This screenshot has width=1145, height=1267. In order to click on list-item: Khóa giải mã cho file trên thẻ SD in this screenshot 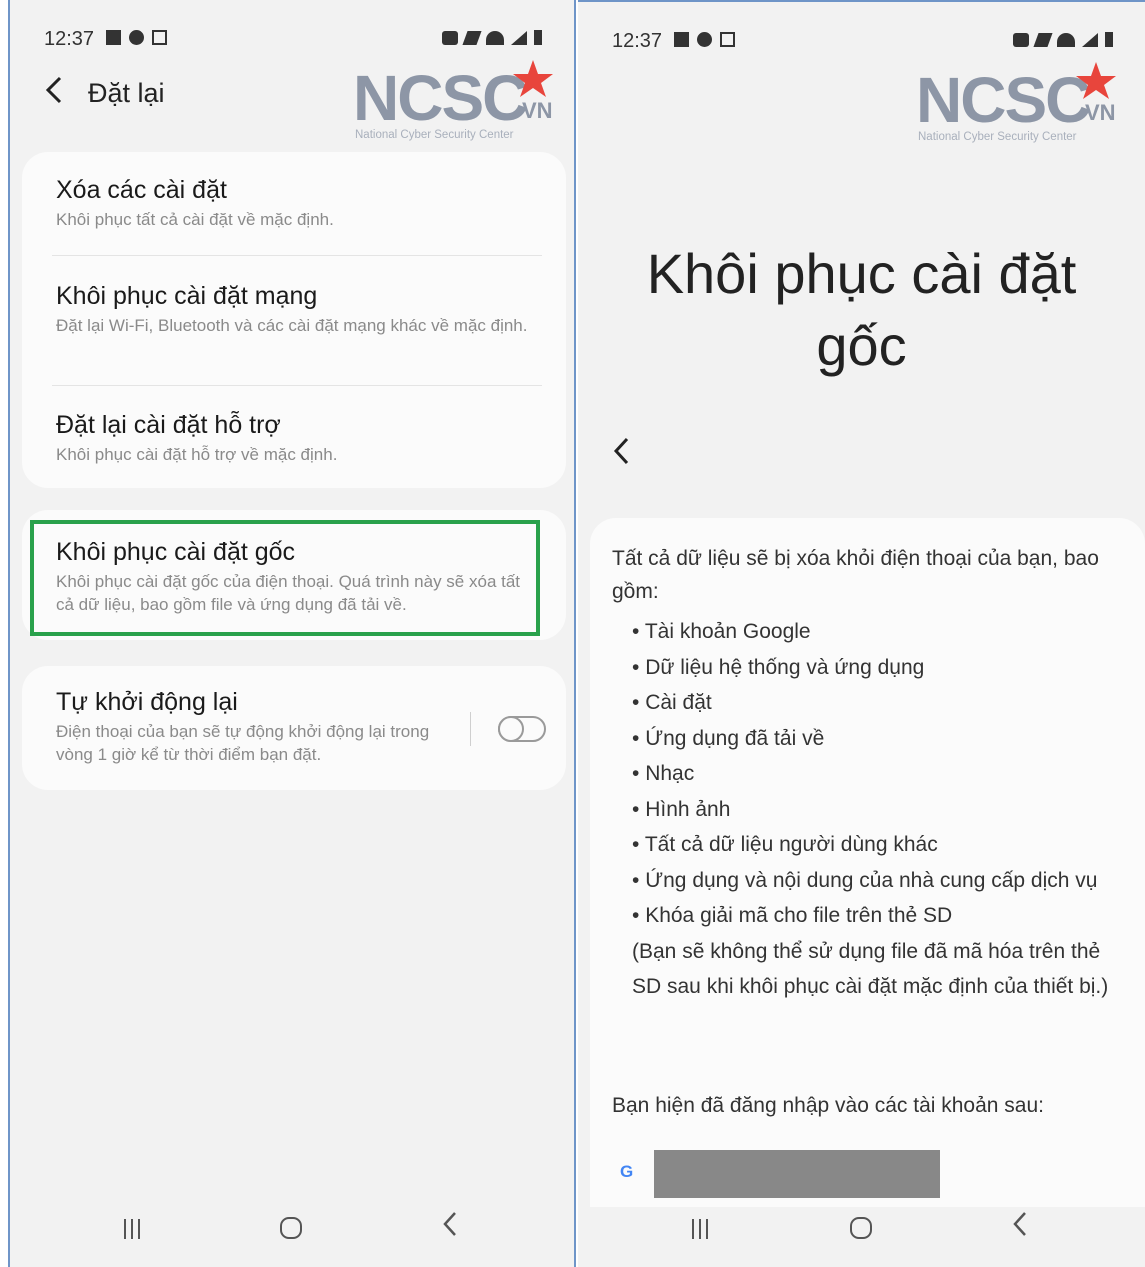, I will do `click(878, 916)`.